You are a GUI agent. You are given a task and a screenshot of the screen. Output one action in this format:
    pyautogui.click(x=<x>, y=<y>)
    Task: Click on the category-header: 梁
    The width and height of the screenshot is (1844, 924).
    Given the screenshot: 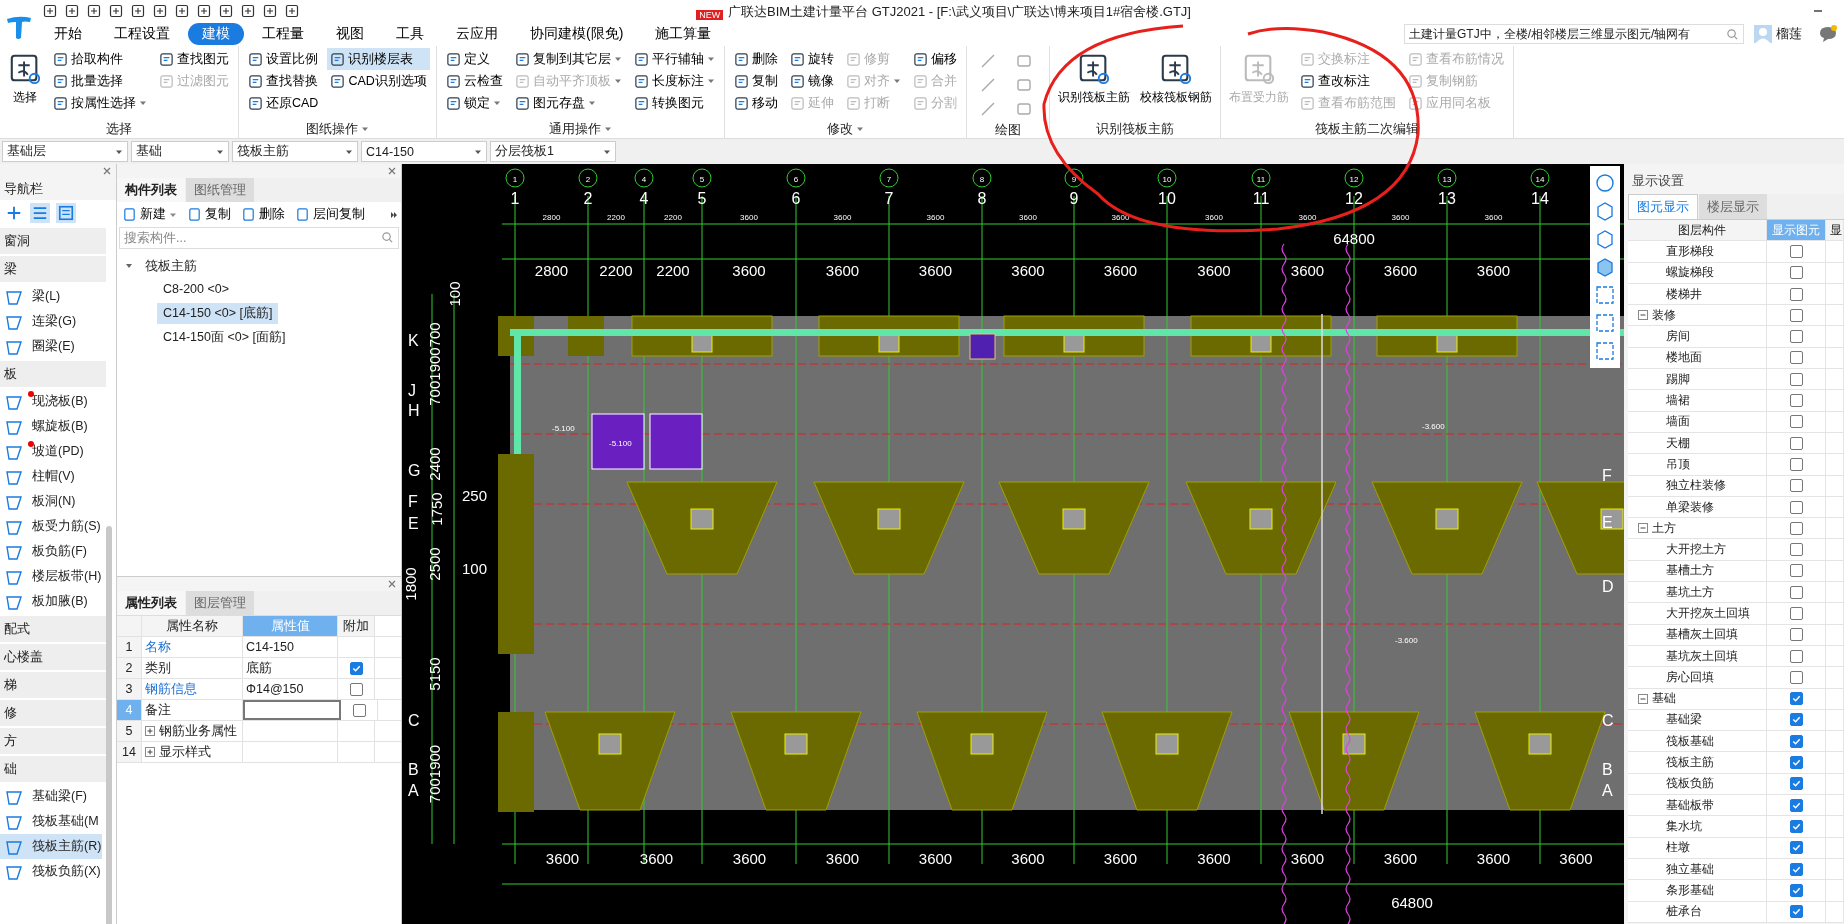 What is the action you would take?
    pyautogui.click(x=53, y=269)
    